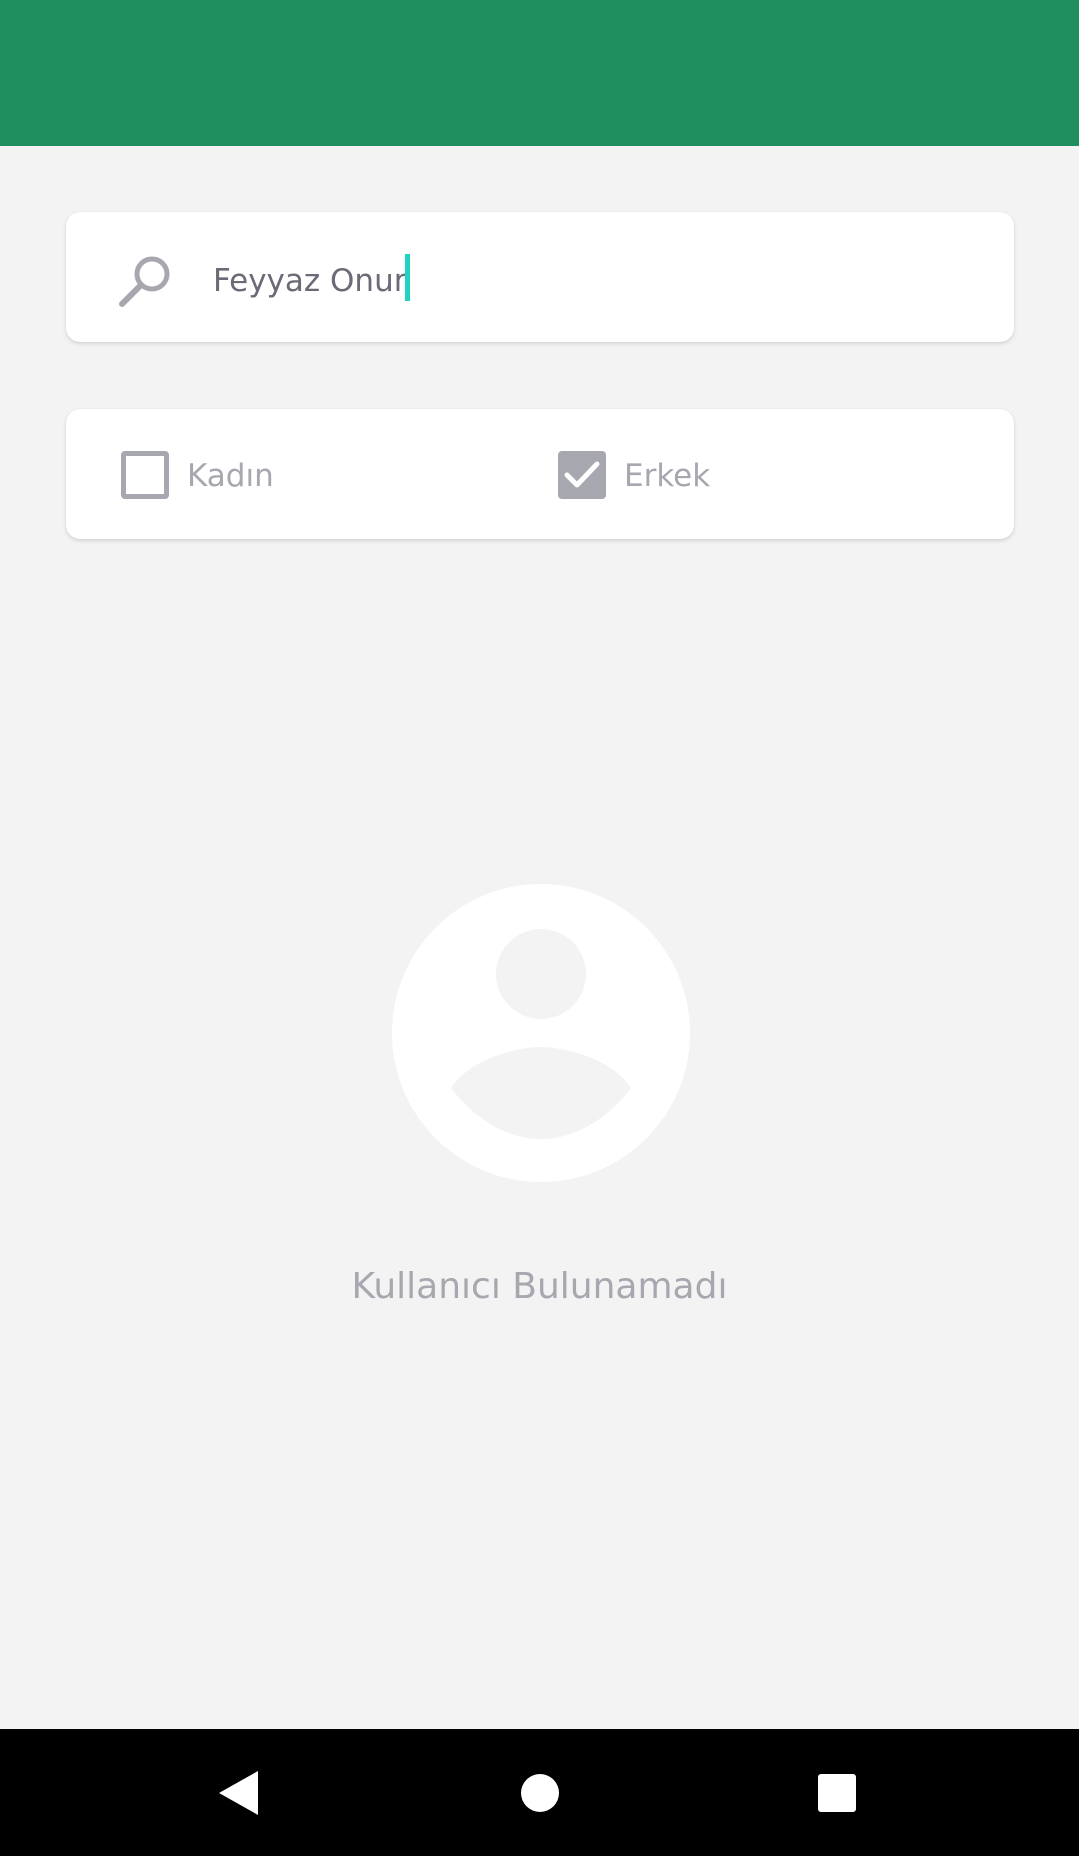 This screenshot has width=1079, height=1856. I want to click on male-checkbox-label: Erkek, so click(667, 476).